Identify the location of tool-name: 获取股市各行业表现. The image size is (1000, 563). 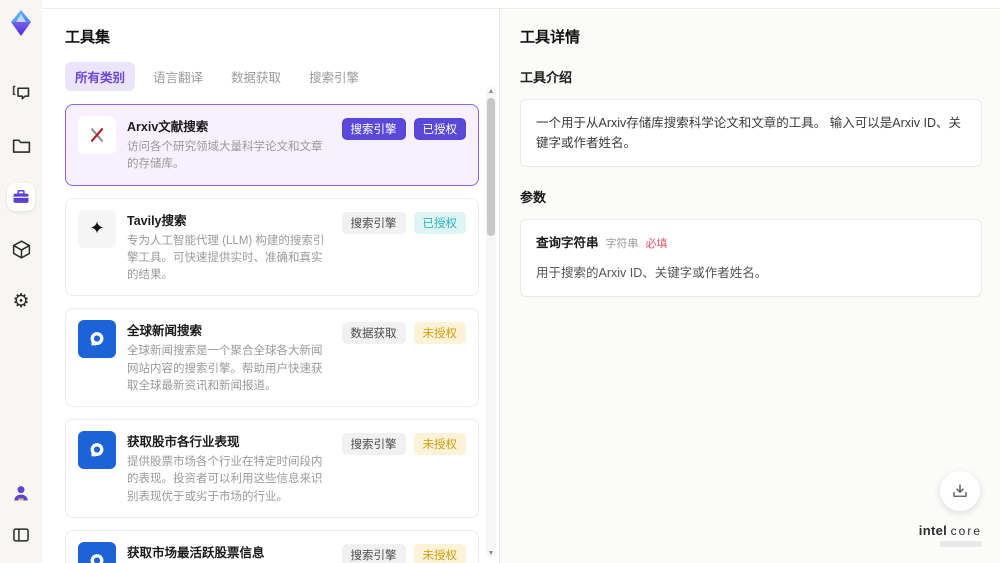
(183, 442).